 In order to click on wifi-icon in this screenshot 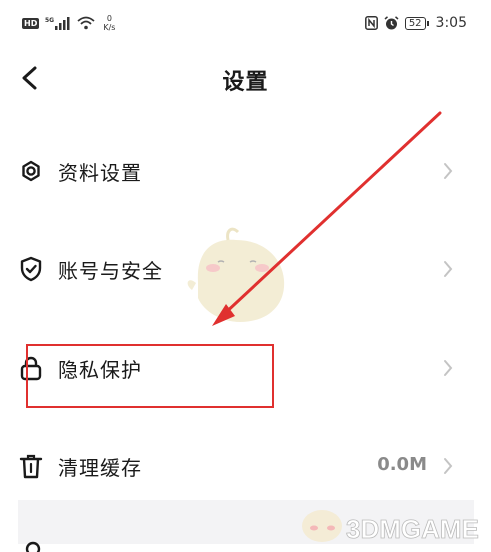, I will do `click(86, 23)`.